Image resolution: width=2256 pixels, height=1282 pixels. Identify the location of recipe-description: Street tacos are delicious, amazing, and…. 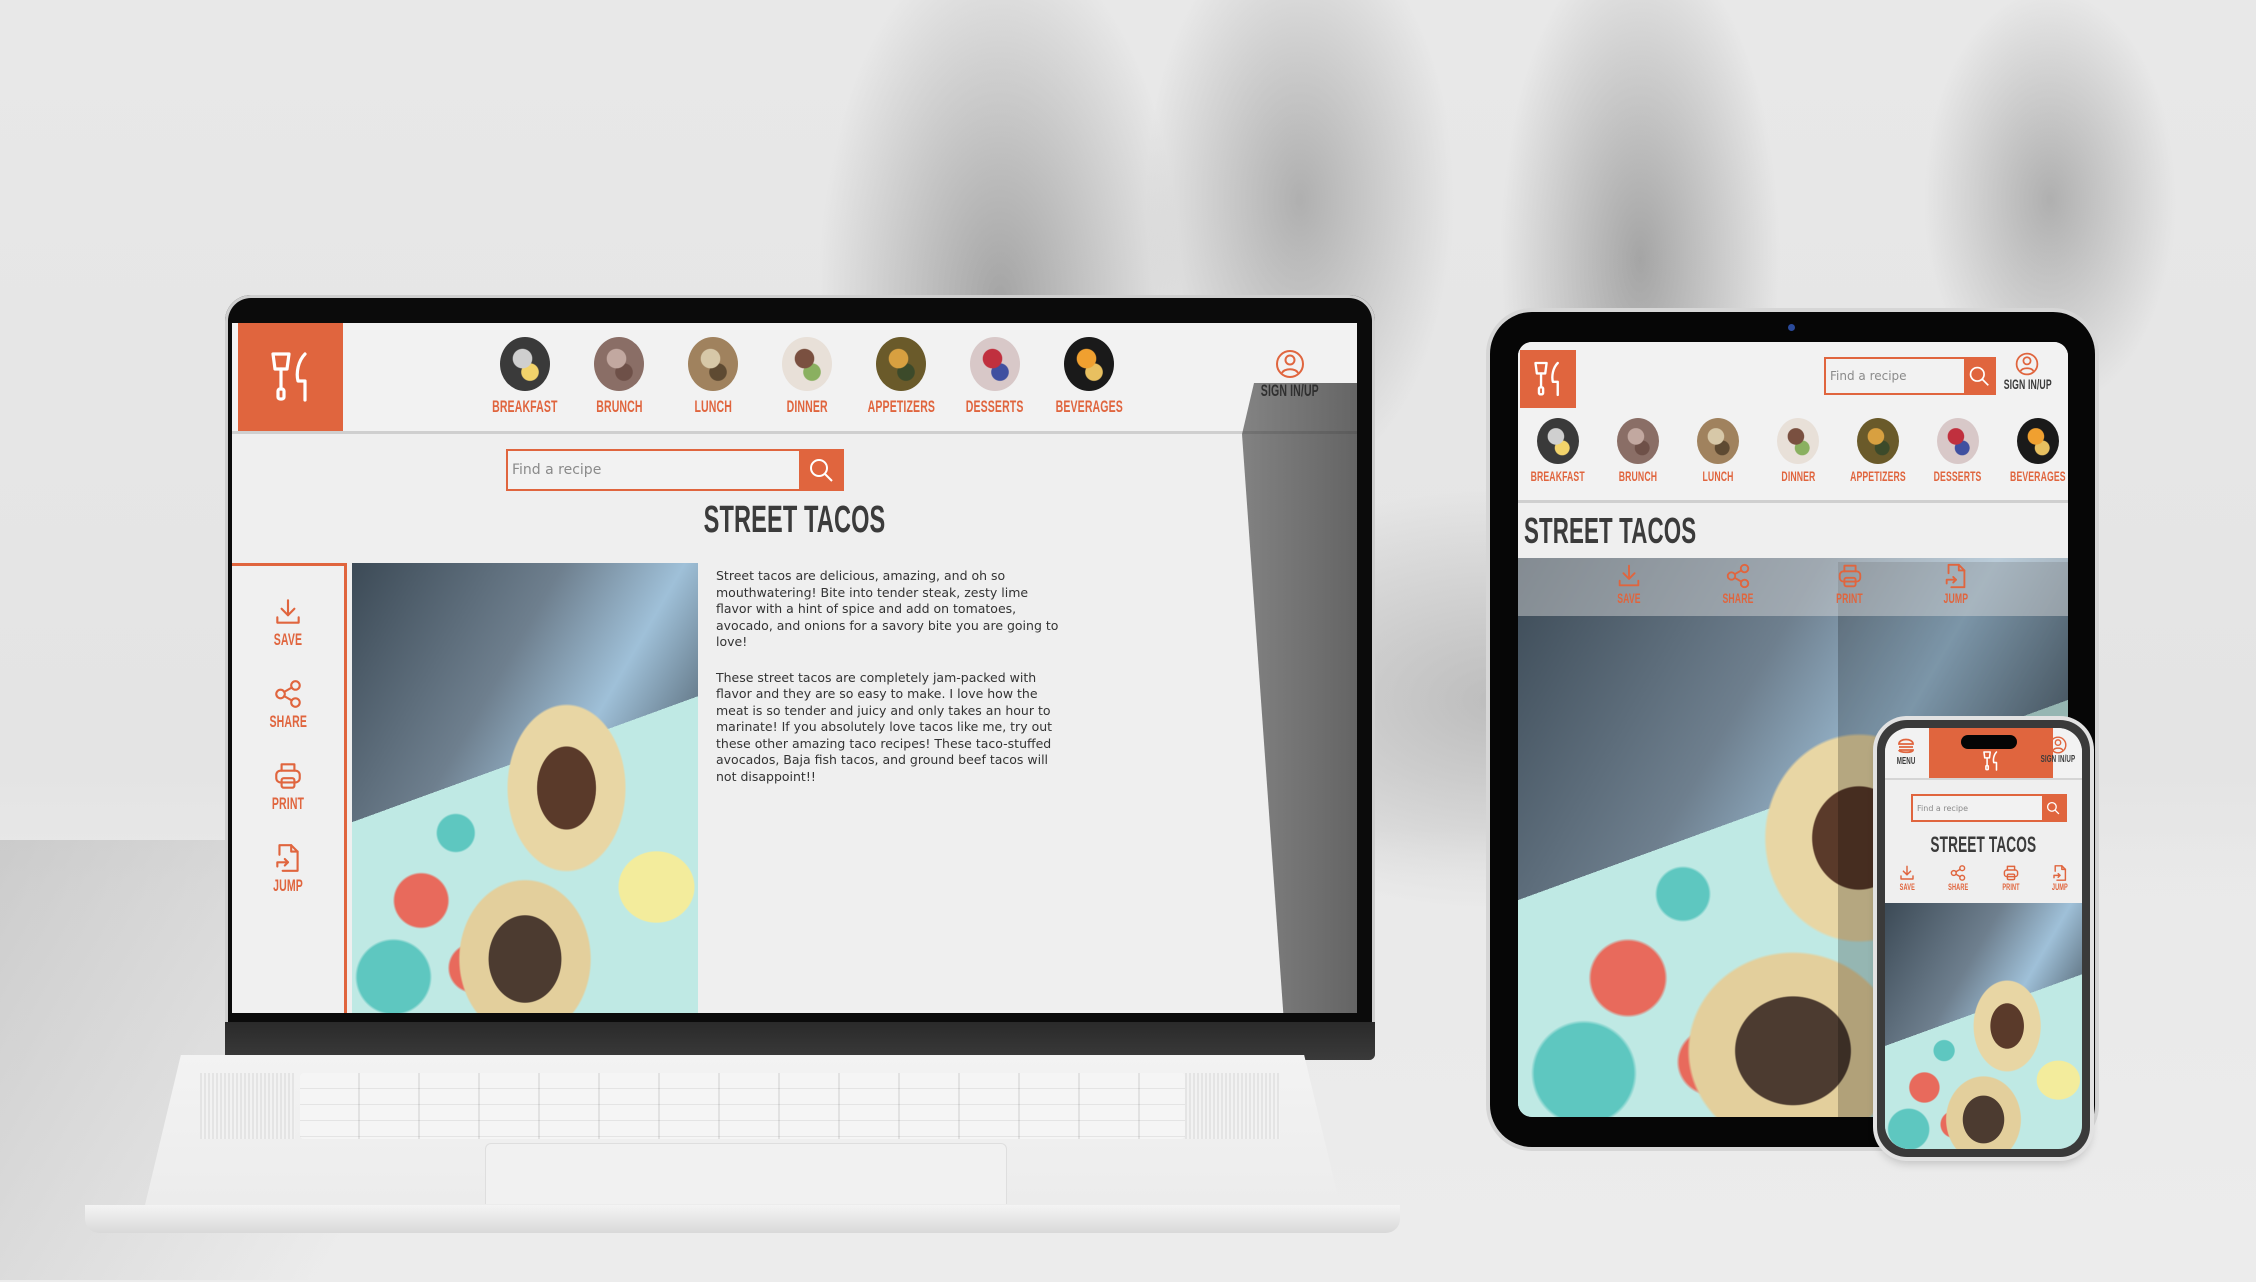
(888, 686).